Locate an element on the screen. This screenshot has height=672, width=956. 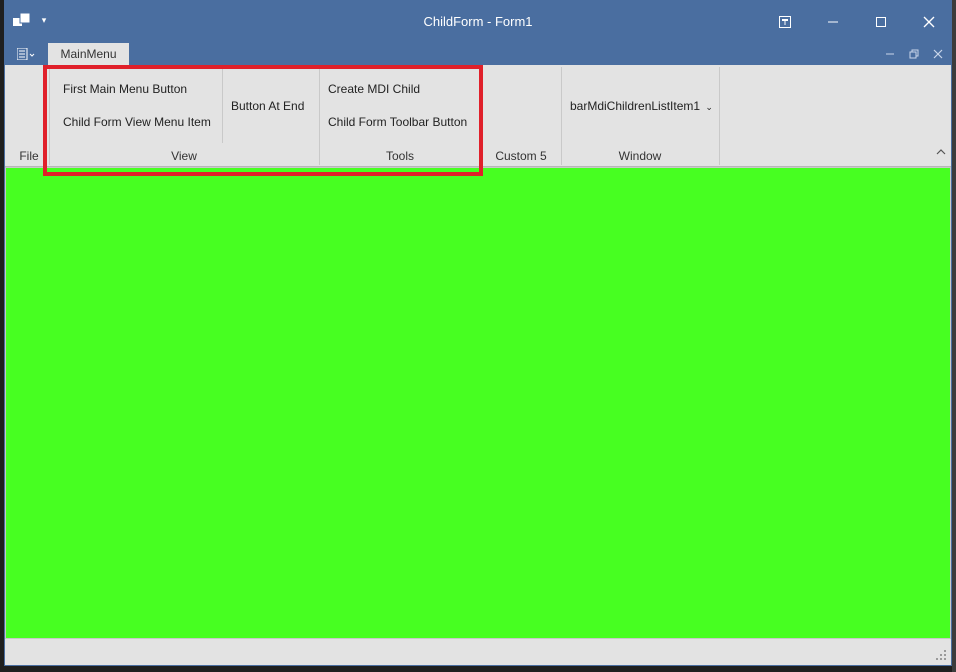
title-bar: ▾ ChildForm - Form1 is located at coordinates (478, 22).